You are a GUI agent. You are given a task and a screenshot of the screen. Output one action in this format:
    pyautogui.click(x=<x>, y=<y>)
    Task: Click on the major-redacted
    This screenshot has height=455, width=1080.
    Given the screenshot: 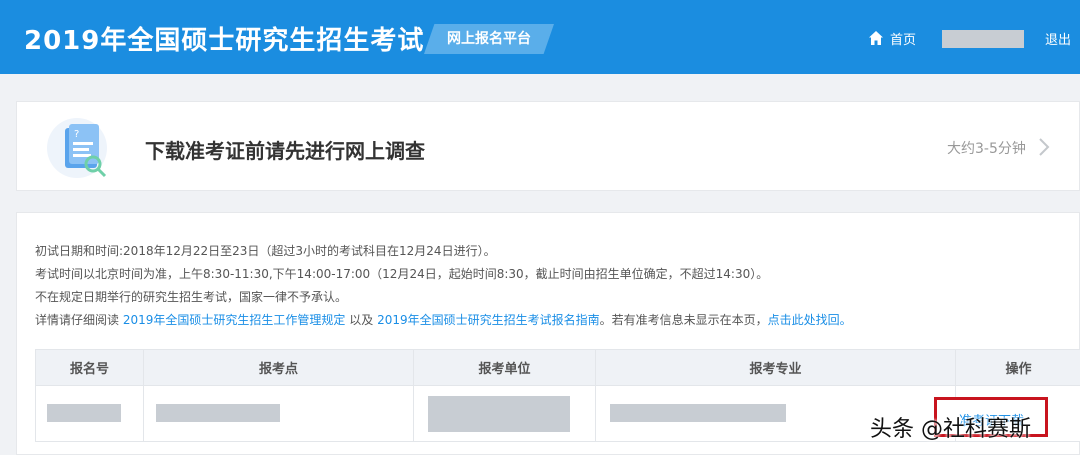 What is the action you would take?
    pyautogui.click(x=698, y=413)
    